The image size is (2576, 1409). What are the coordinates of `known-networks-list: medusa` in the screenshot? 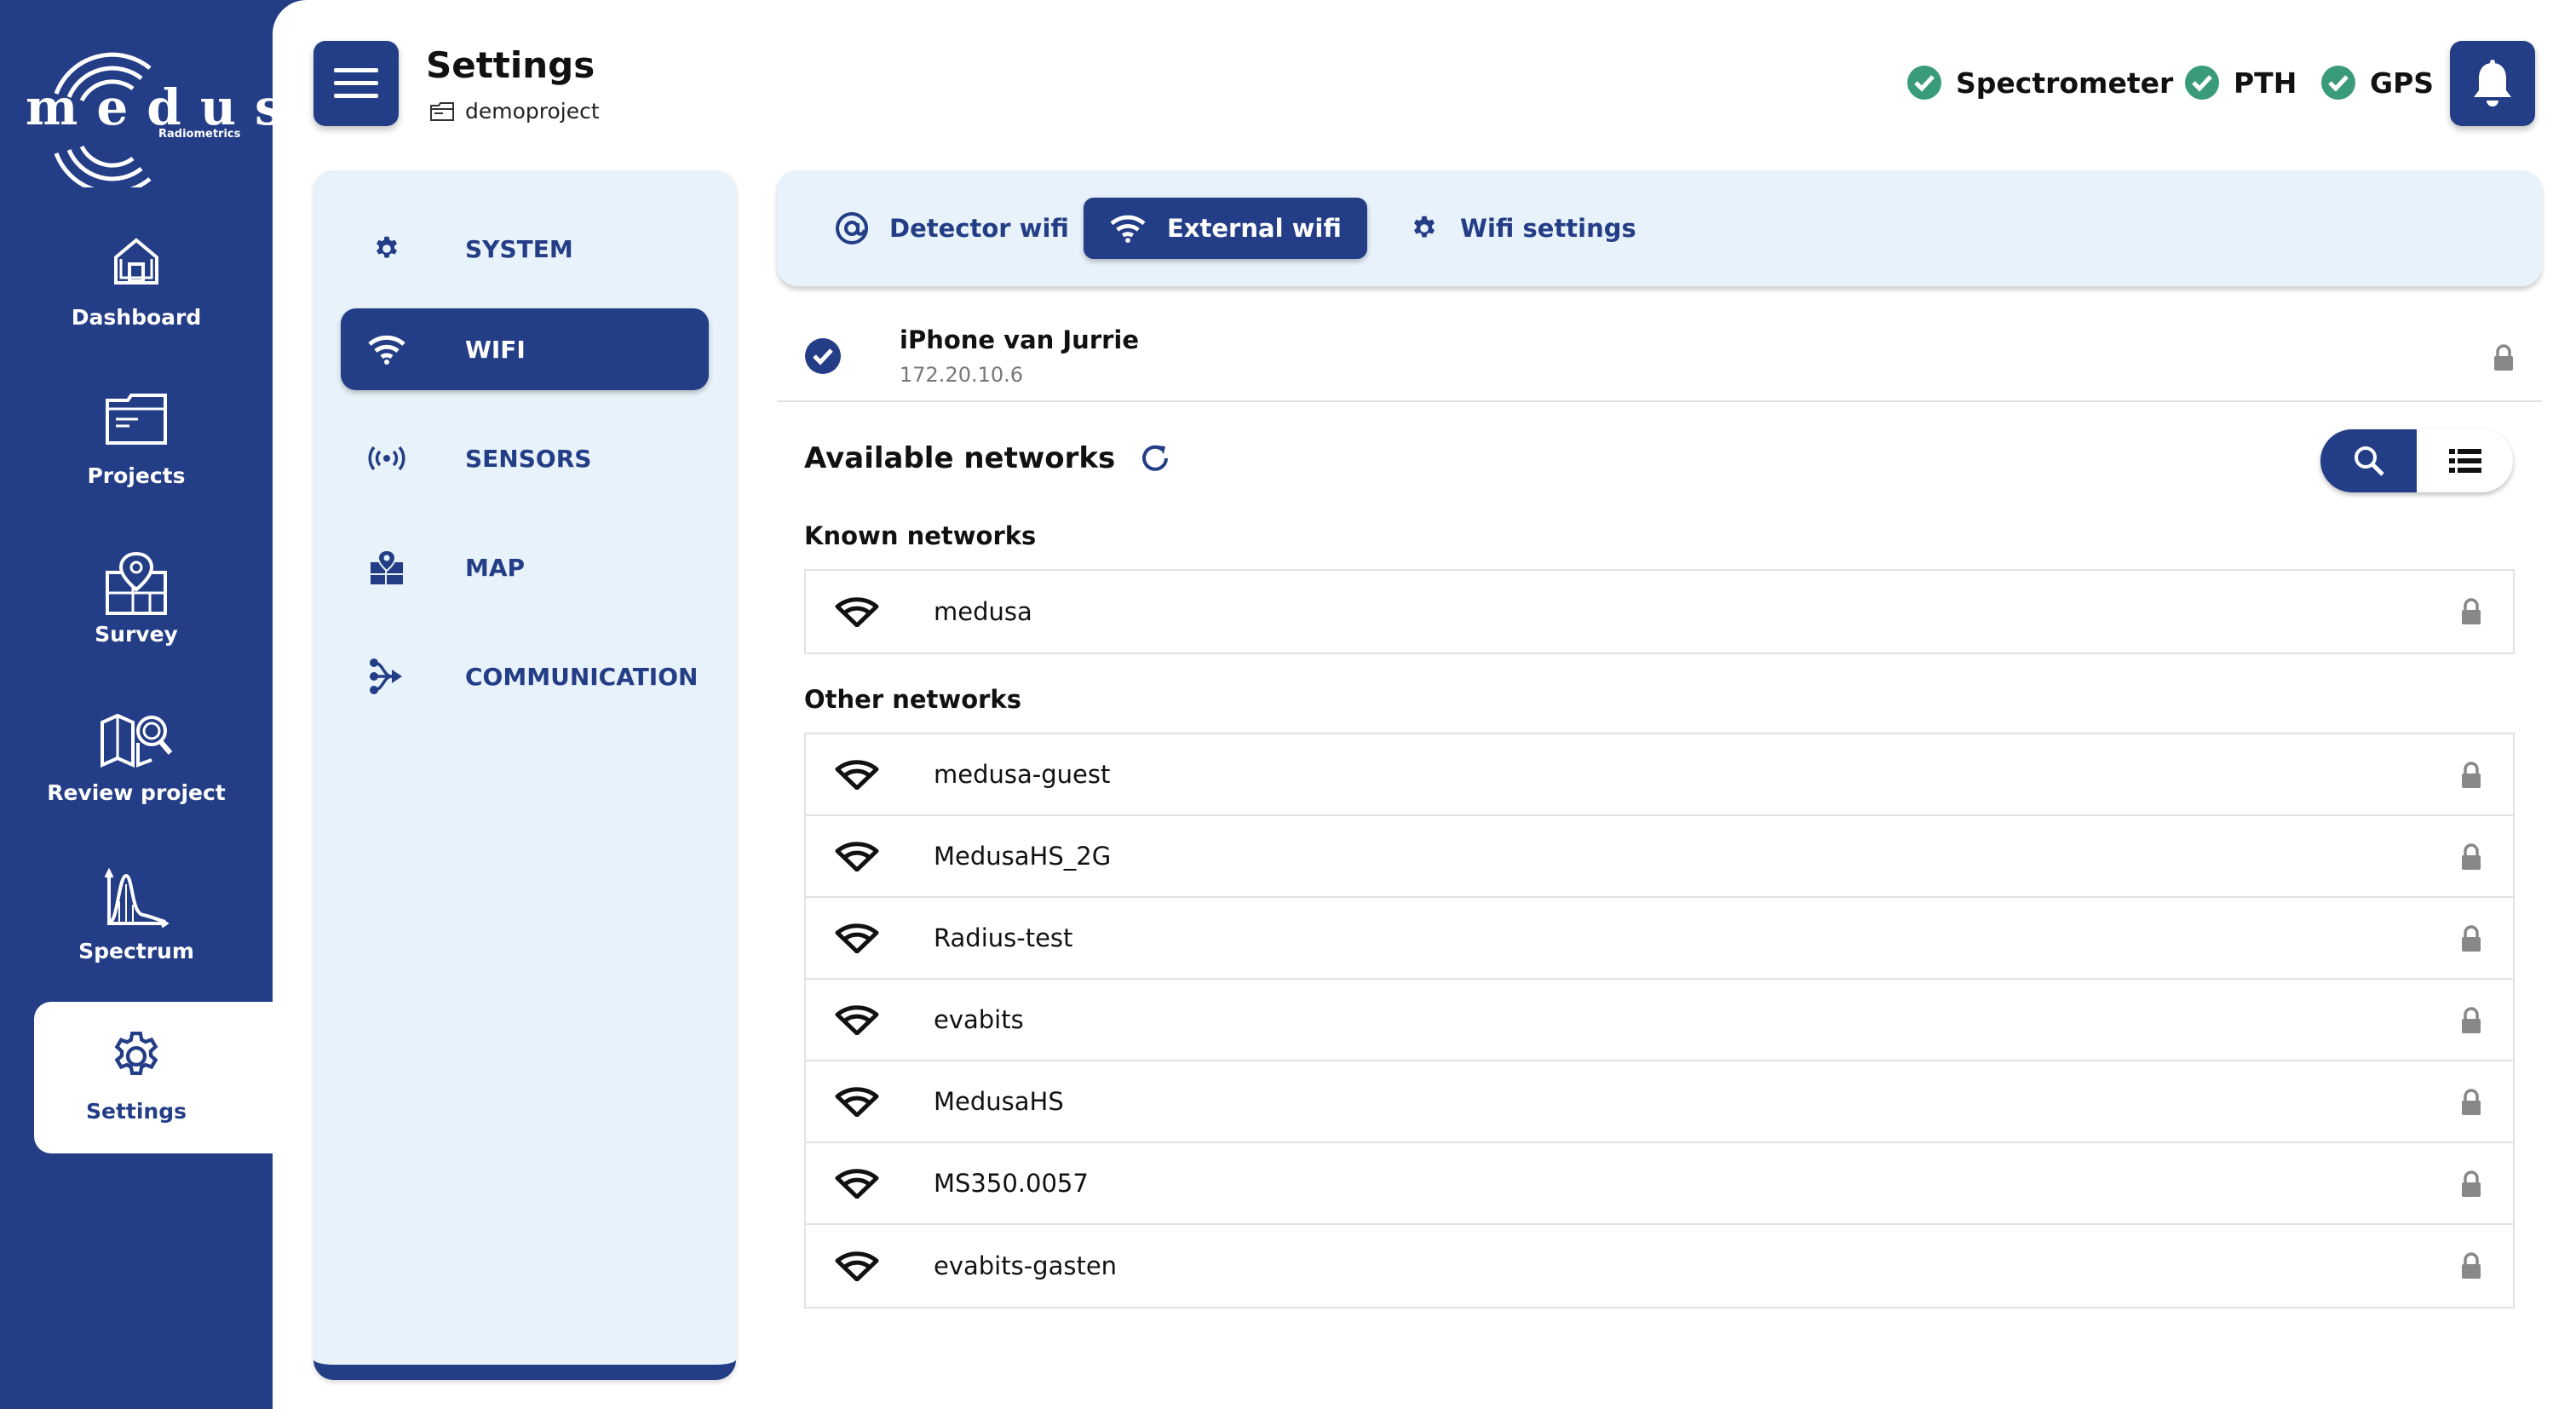 It's located at (1659, 611).